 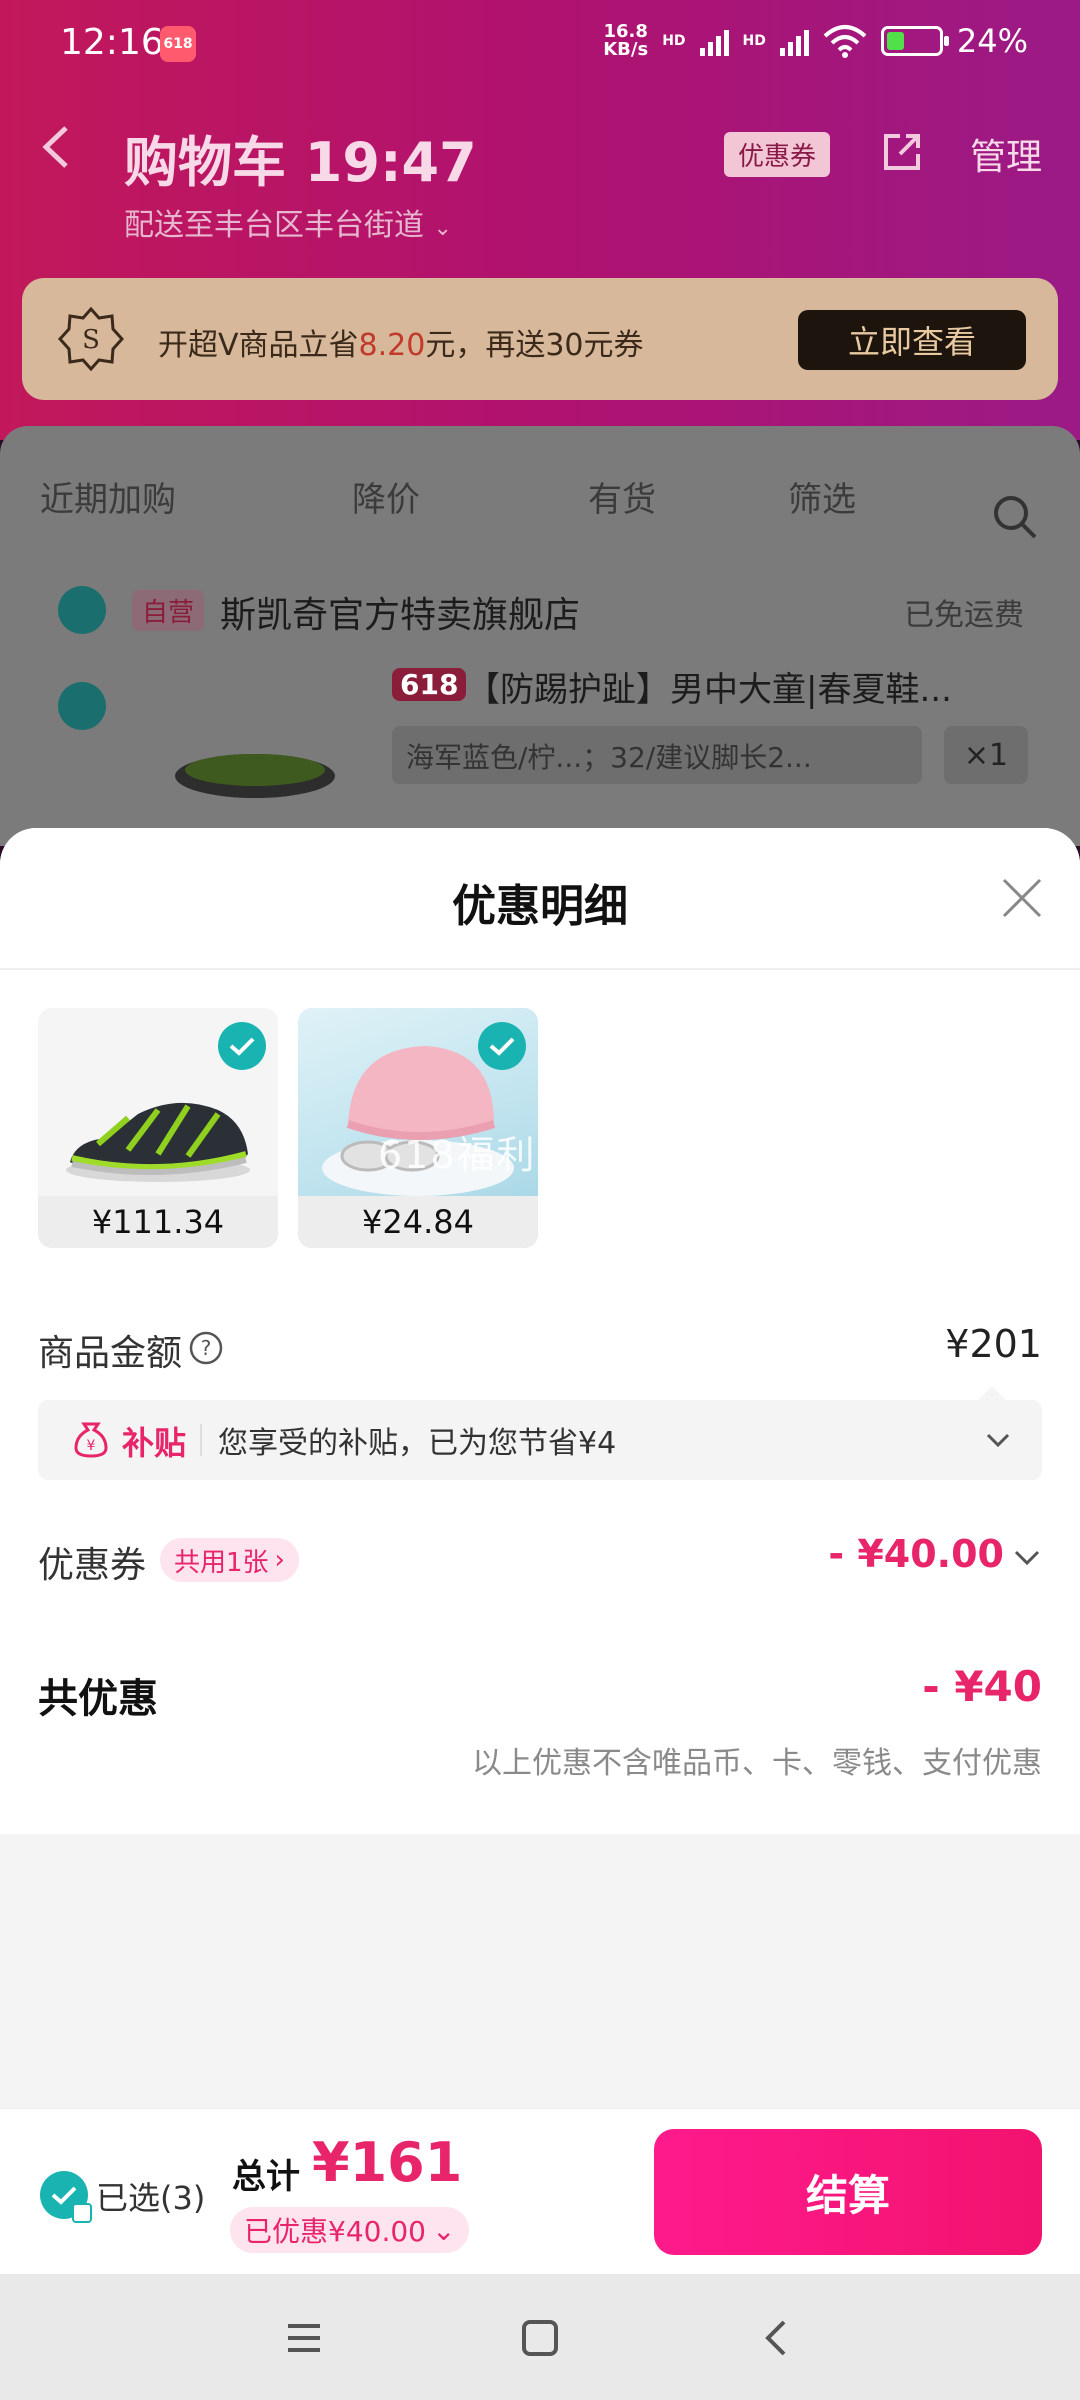 What do you see at coordinates (540, 2191) in the screenshot?
I see `checkout-bar: 已选(3) 总计 ¥161 已优惠¥40.00 ⌄ 结算` at bounding box center [540, 2191].